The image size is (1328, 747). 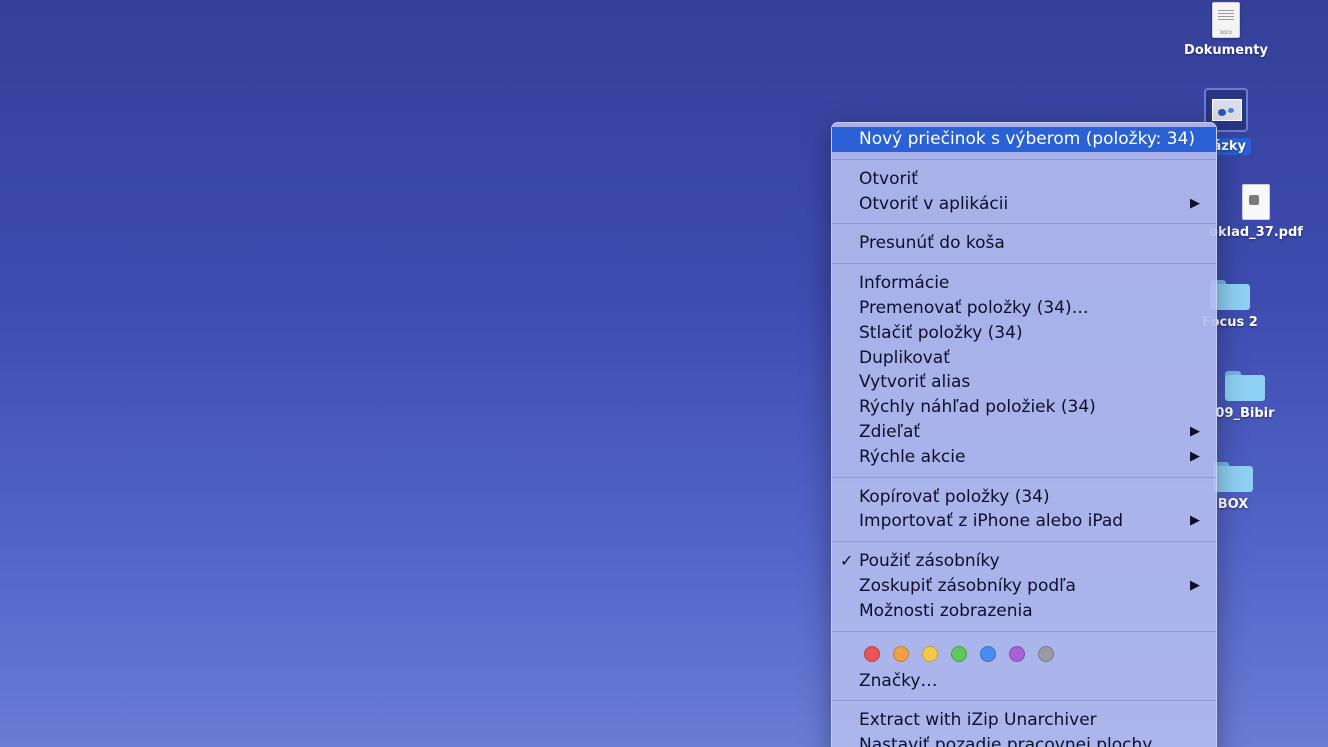 What do you see at coordinates (1256, 232) in the screenshot?
I see `desktop-icon-label: oklad_37.pdf` at bounding box center [1256, 232].